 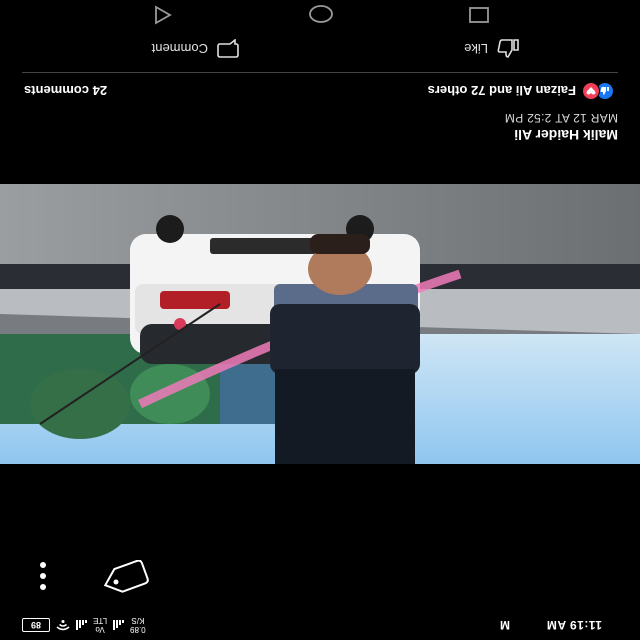 I want to click on divider, so click(x=320, y=72).